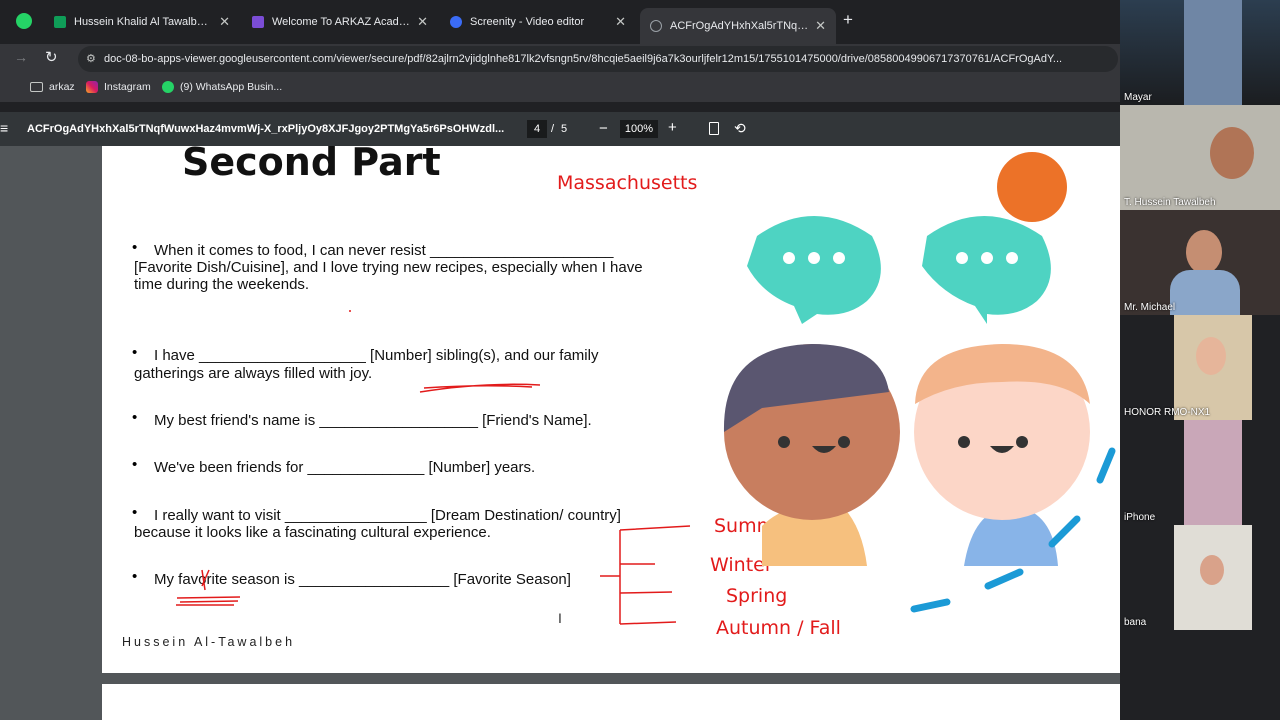 The width and height of the screenshot is (1280, 720). What do you see at coordinates (21, 57) in the screenshot?
I see `forward-icon: →` at bounding box center [21, 57].